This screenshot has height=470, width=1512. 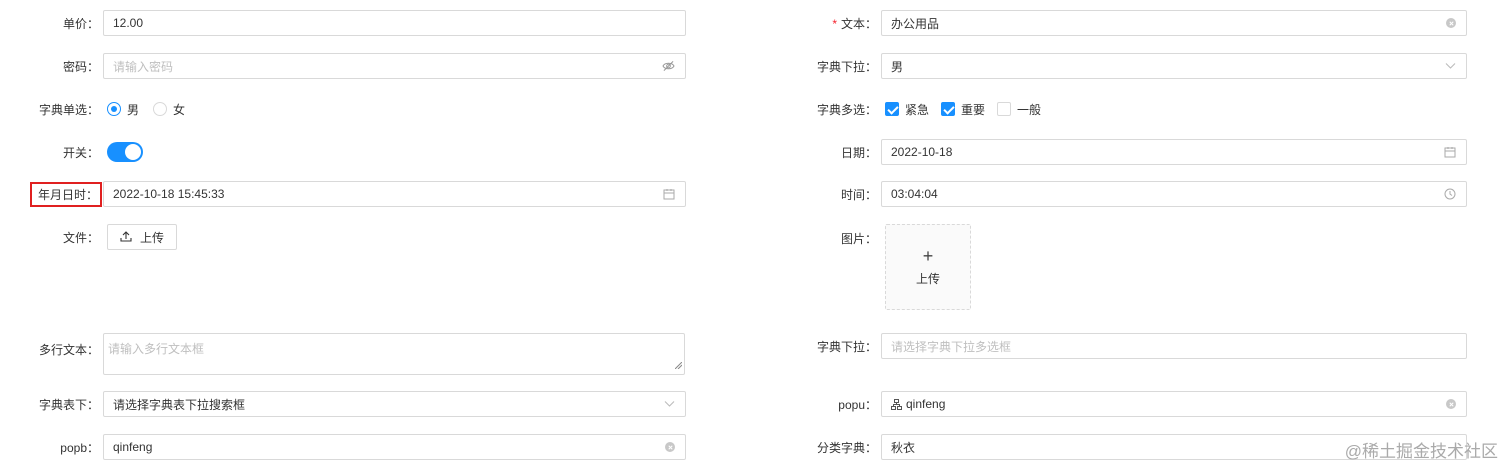 I want to click on radio-female-label: 女, so click(x=179, y=109).